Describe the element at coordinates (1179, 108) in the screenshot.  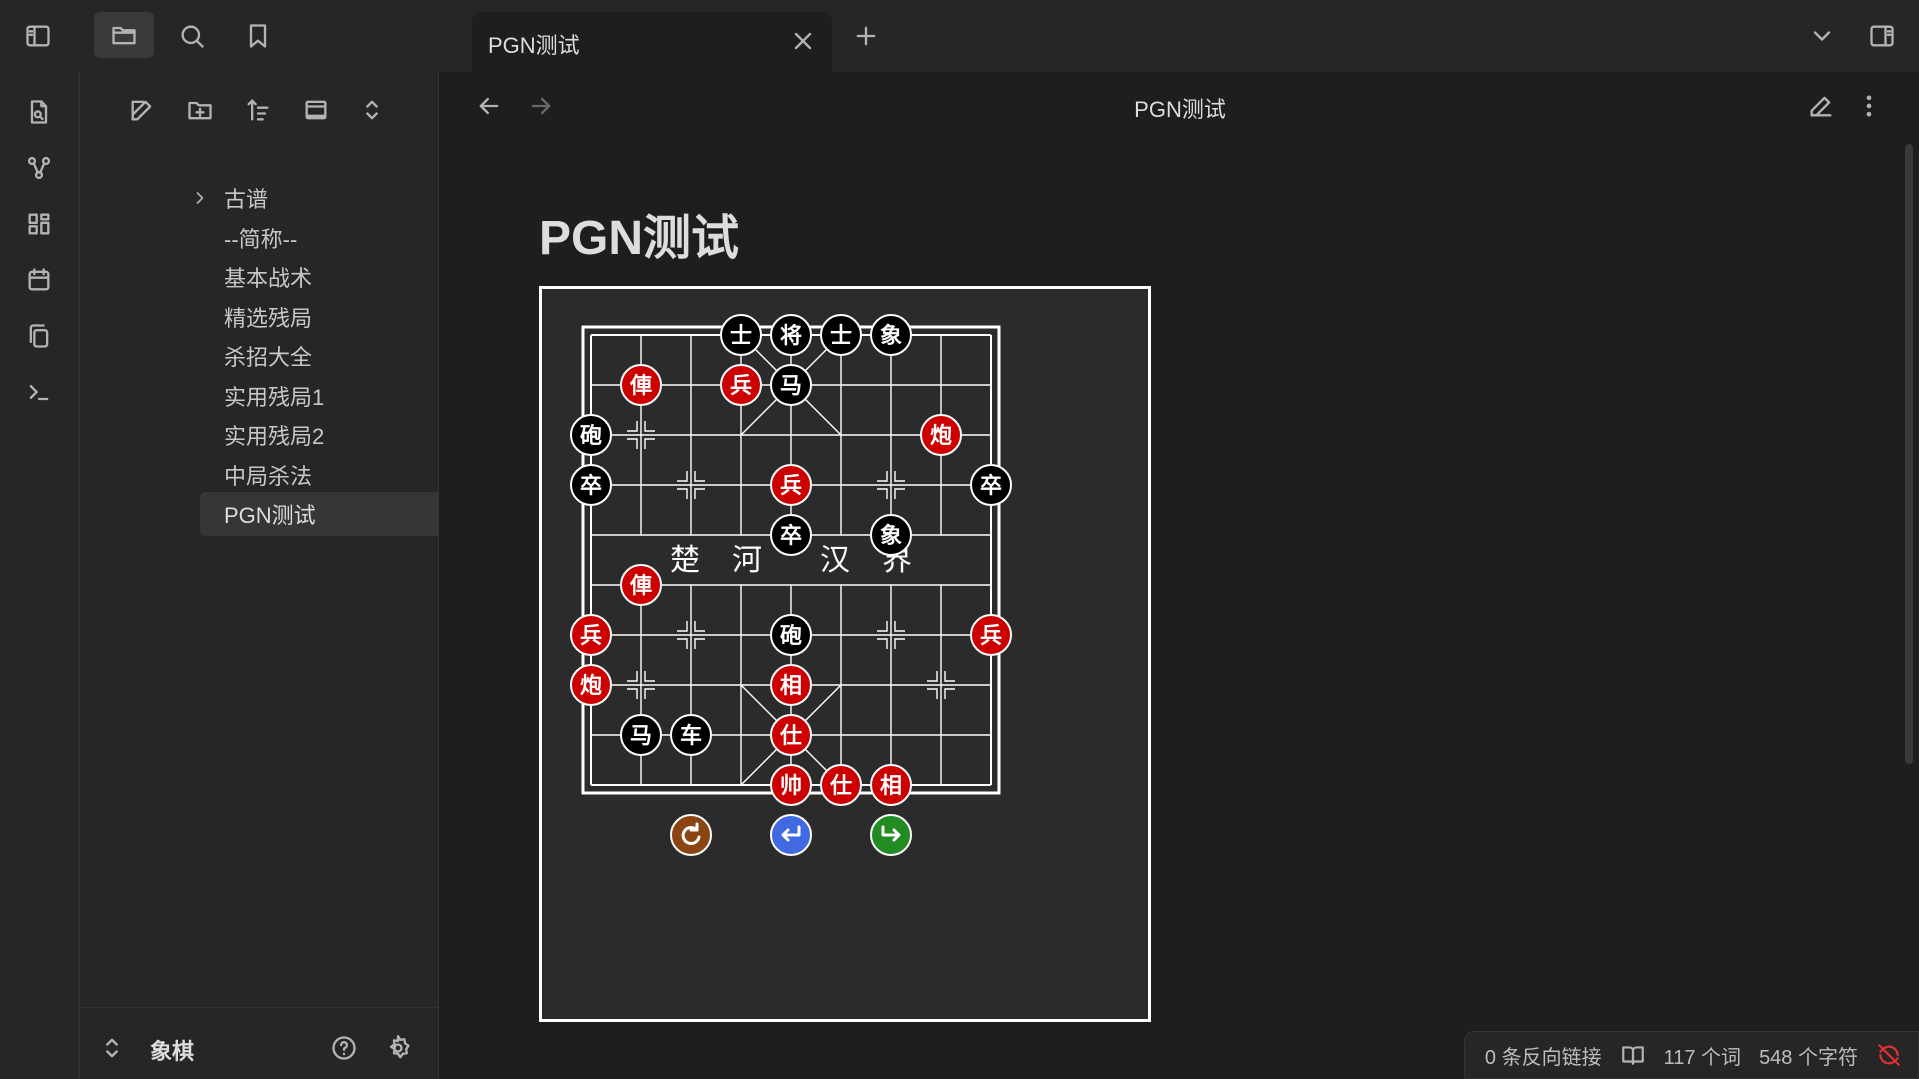
I see `view-header-title: PGN测试` at that location.